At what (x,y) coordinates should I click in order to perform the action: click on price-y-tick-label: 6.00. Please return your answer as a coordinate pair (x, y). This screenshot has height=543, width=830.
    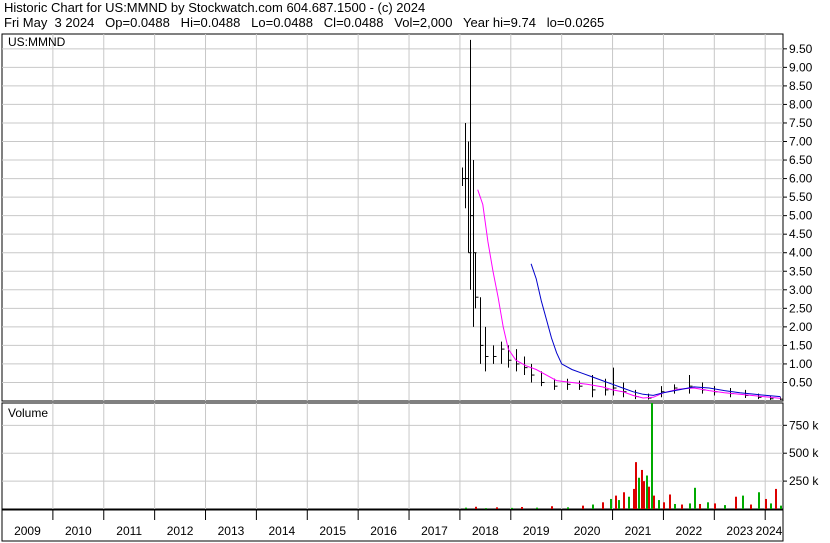
    Looking at the image, I should click on (801, 179).